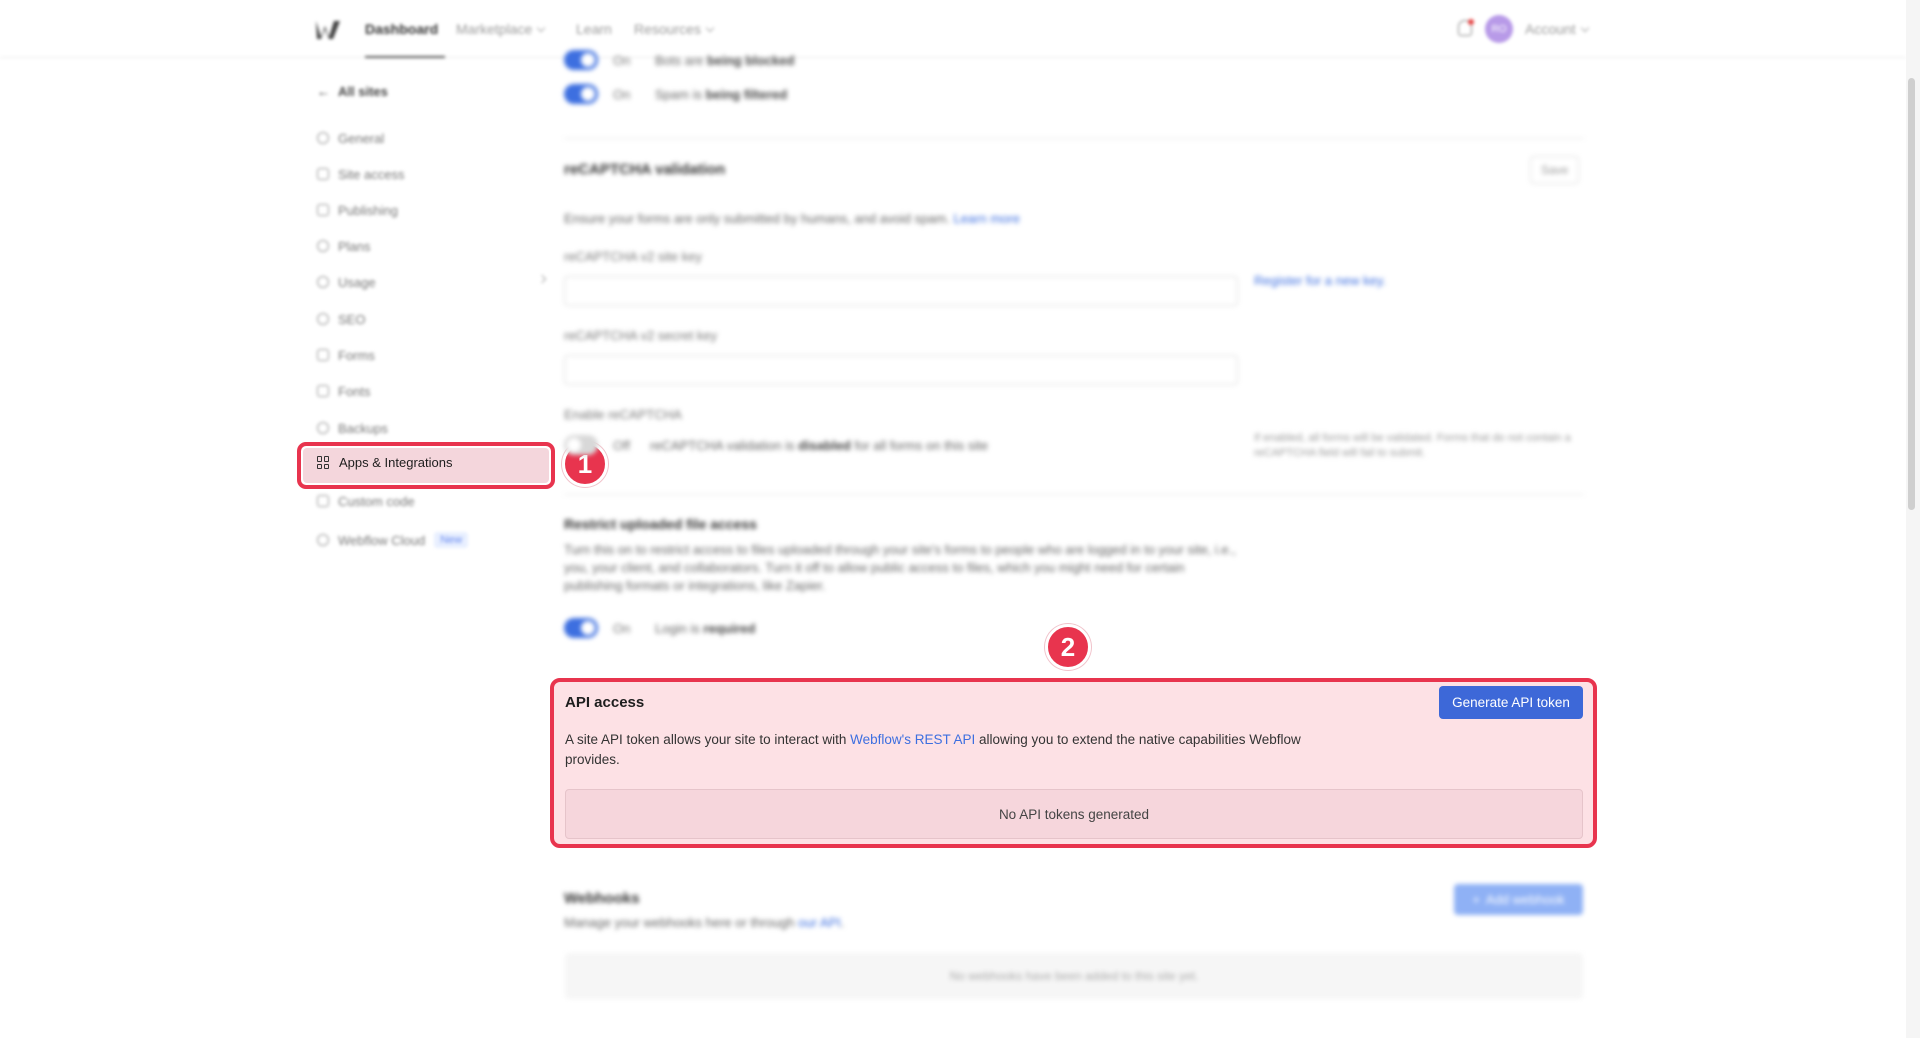  What do you see at coordinates (368, 210) in the screenshot?
I see `sidebar-item-label: Publishing` at bounding box center [368, 210].